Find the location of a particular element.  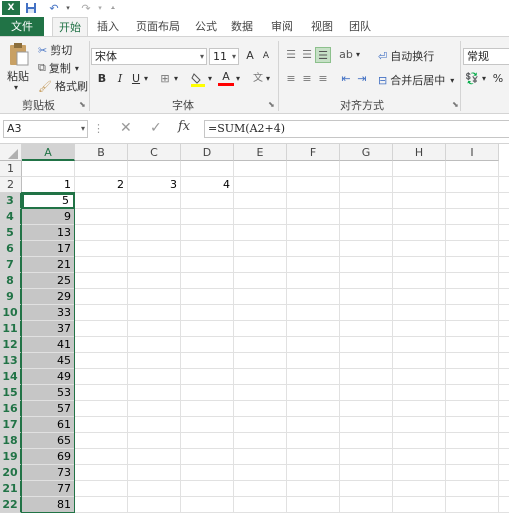

paste-button: 粘贴 is located at coordinates (18, 76).